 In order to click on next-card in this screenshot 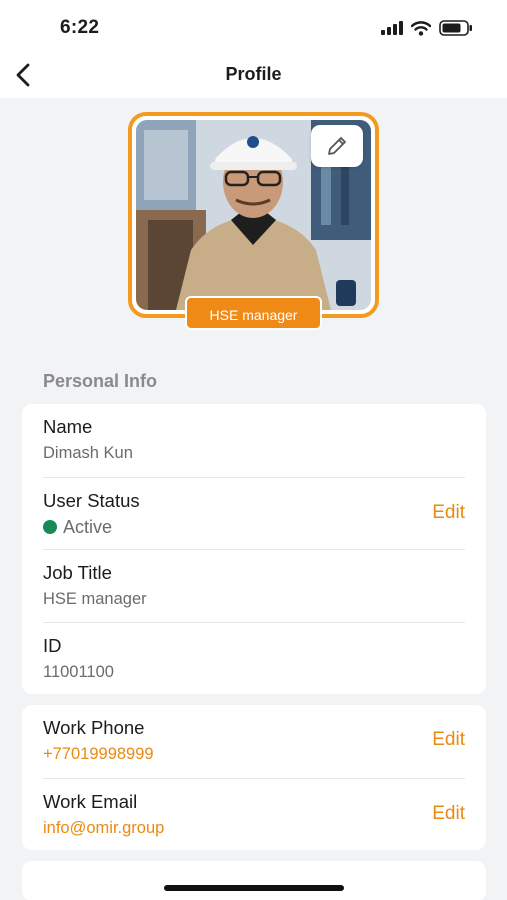, I will do `click(254, 880)`.